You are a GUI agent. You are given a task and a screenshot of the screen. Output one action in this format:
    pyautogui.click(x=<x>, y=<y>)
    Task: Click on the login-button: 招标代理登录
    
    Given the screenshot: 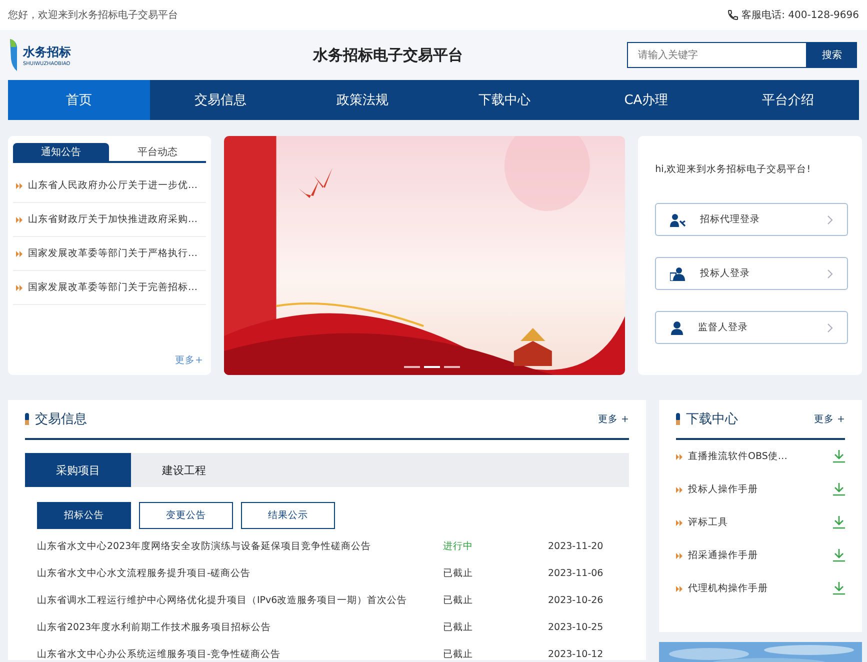 What is the action you would take?
    pyautogui.click(x=751, y=219)
    